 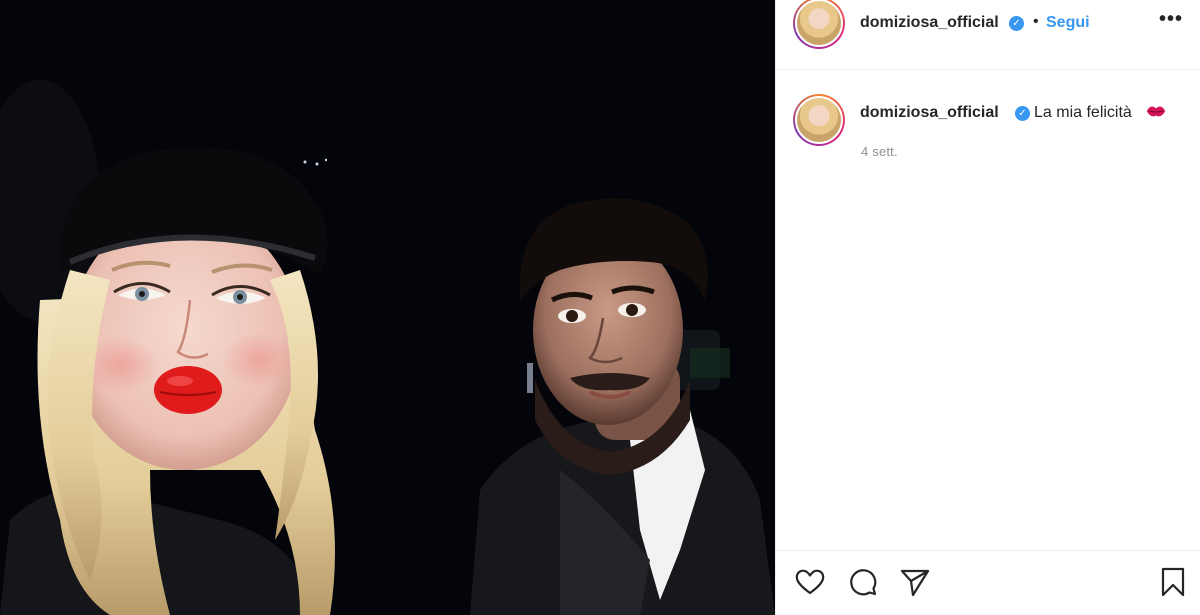 I want to click on comment-icon, so click(x=863, y=582).